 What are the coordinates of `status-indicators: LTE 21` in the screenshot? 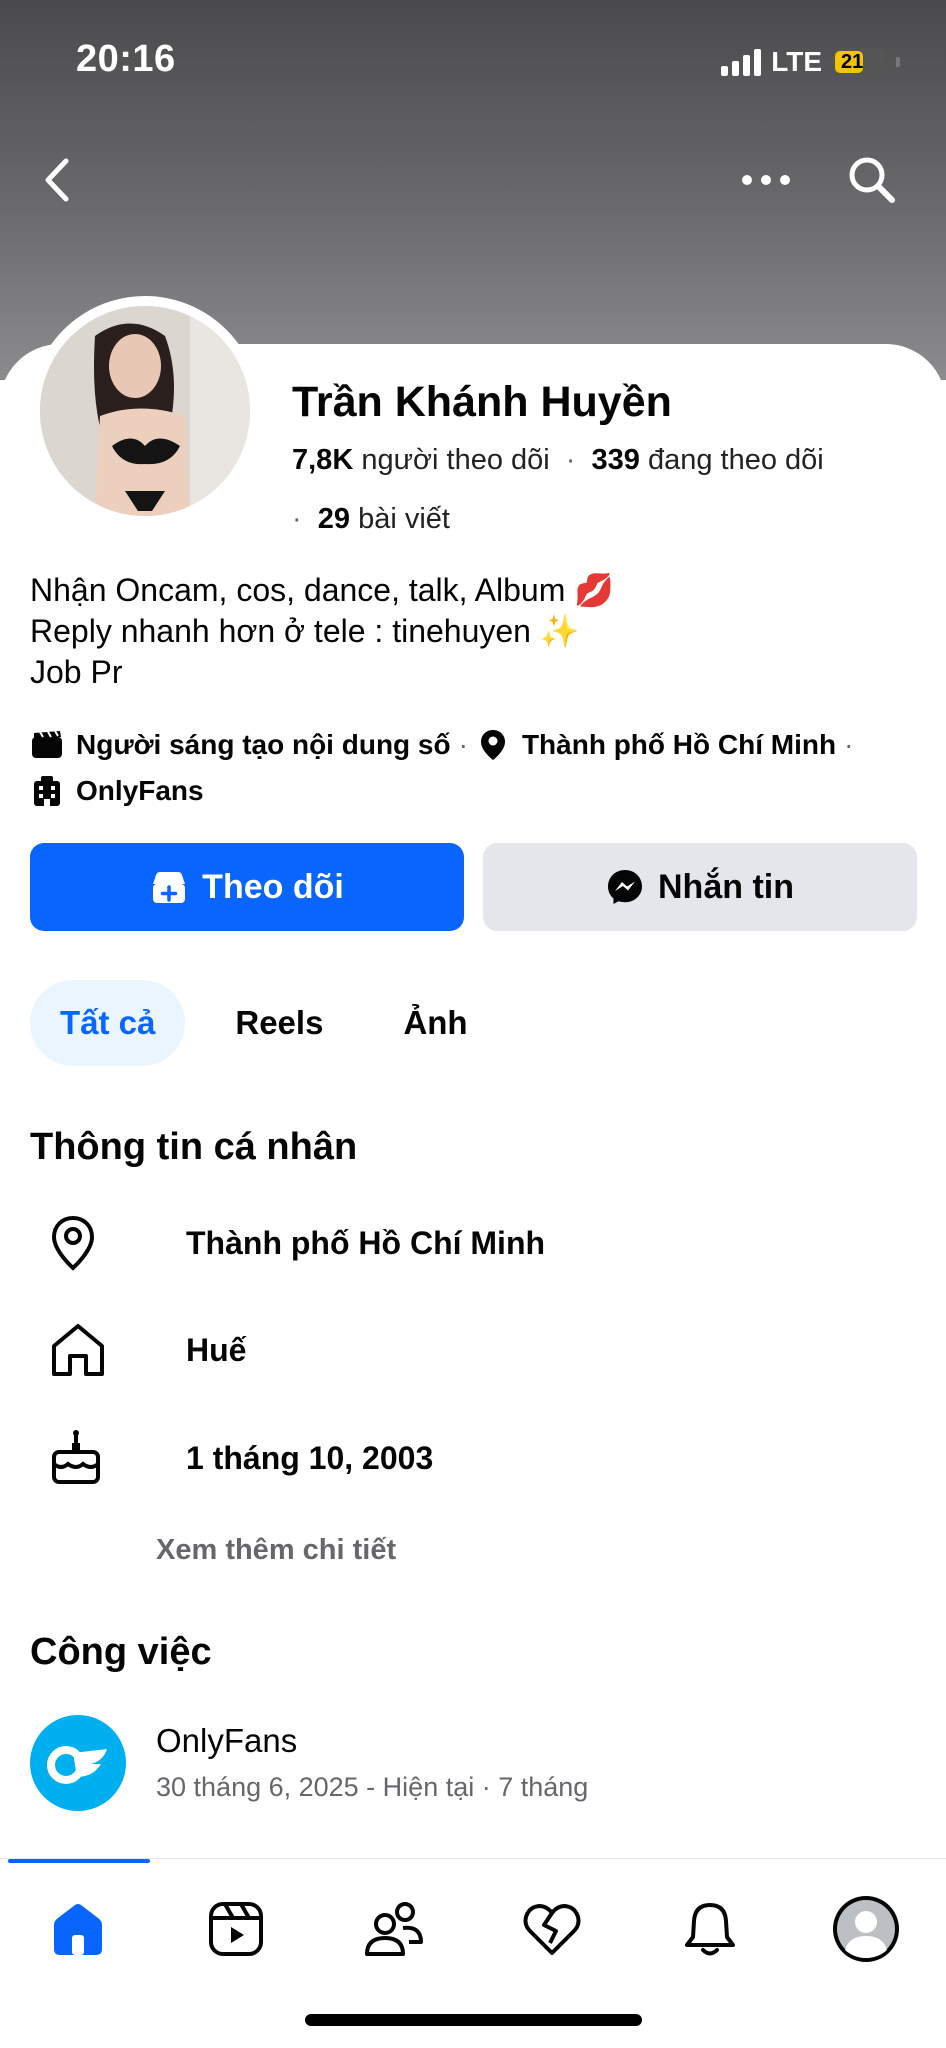 It's located at (810, 62).